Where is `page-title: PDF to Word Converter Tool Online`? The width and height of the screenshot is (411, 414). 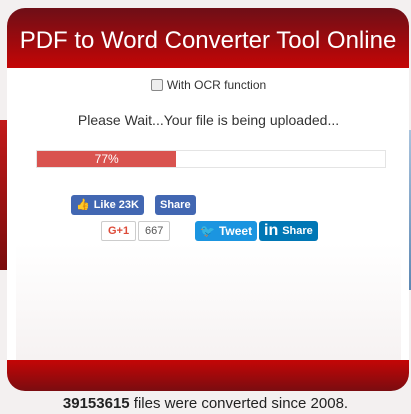 page-title: PDF to Word Converter Tool Online is located at coordinates (208, 38).